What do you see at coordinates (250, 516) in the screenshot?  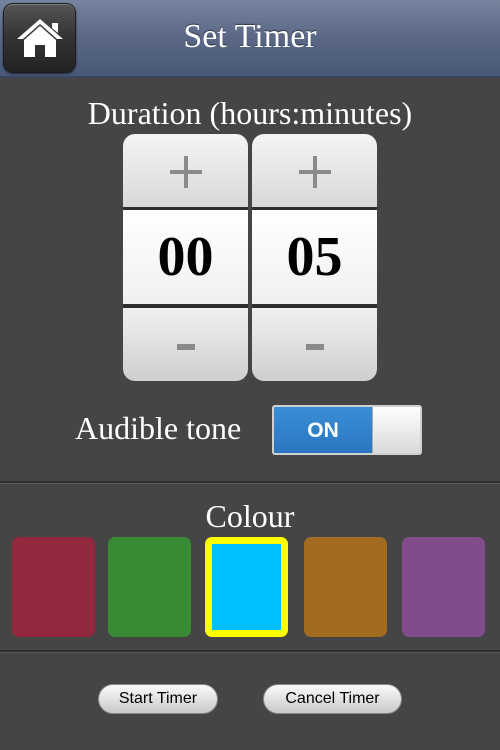 I see `colour-label: Colour` at bounding box center [250, 516].